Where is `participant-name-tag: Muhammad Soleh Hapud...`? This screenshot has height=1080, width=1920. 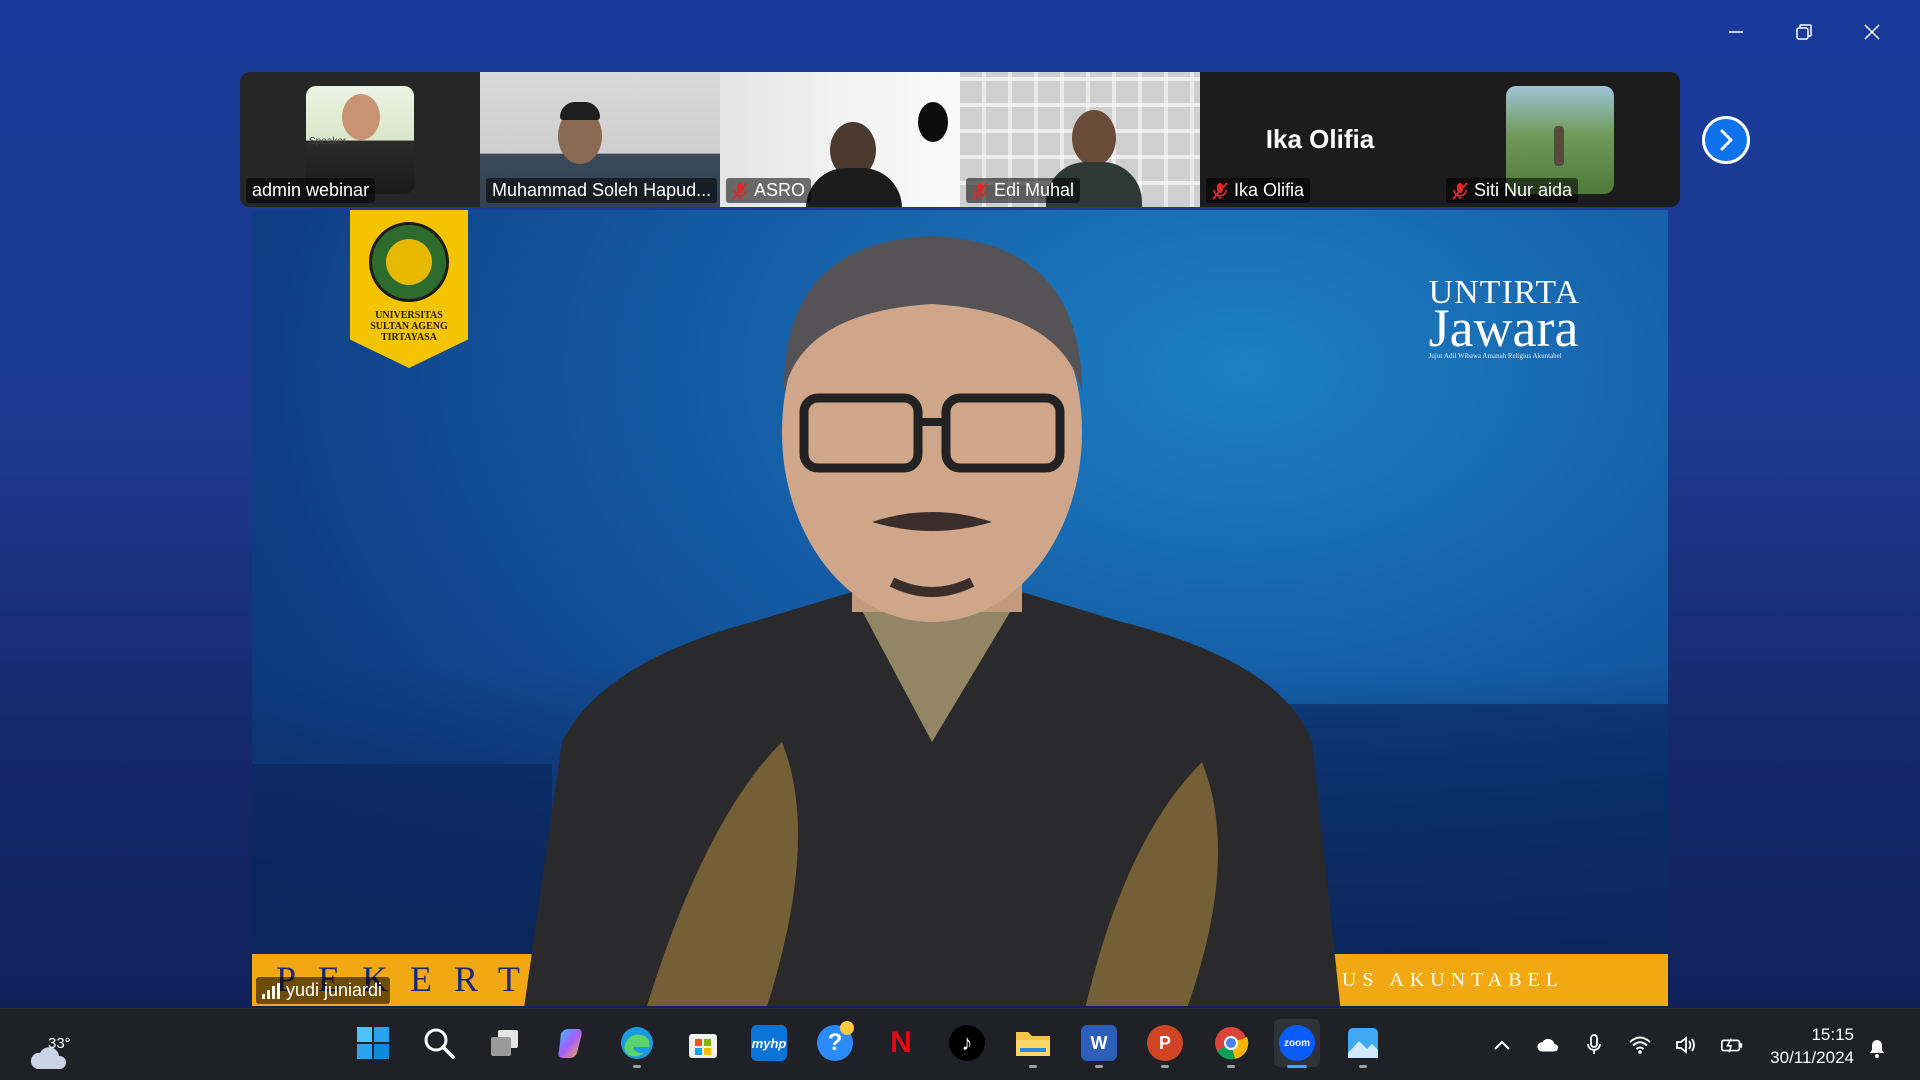 participant-name-tag: Muhammad Soleh Hapud... is located at coordinates (602, 190).